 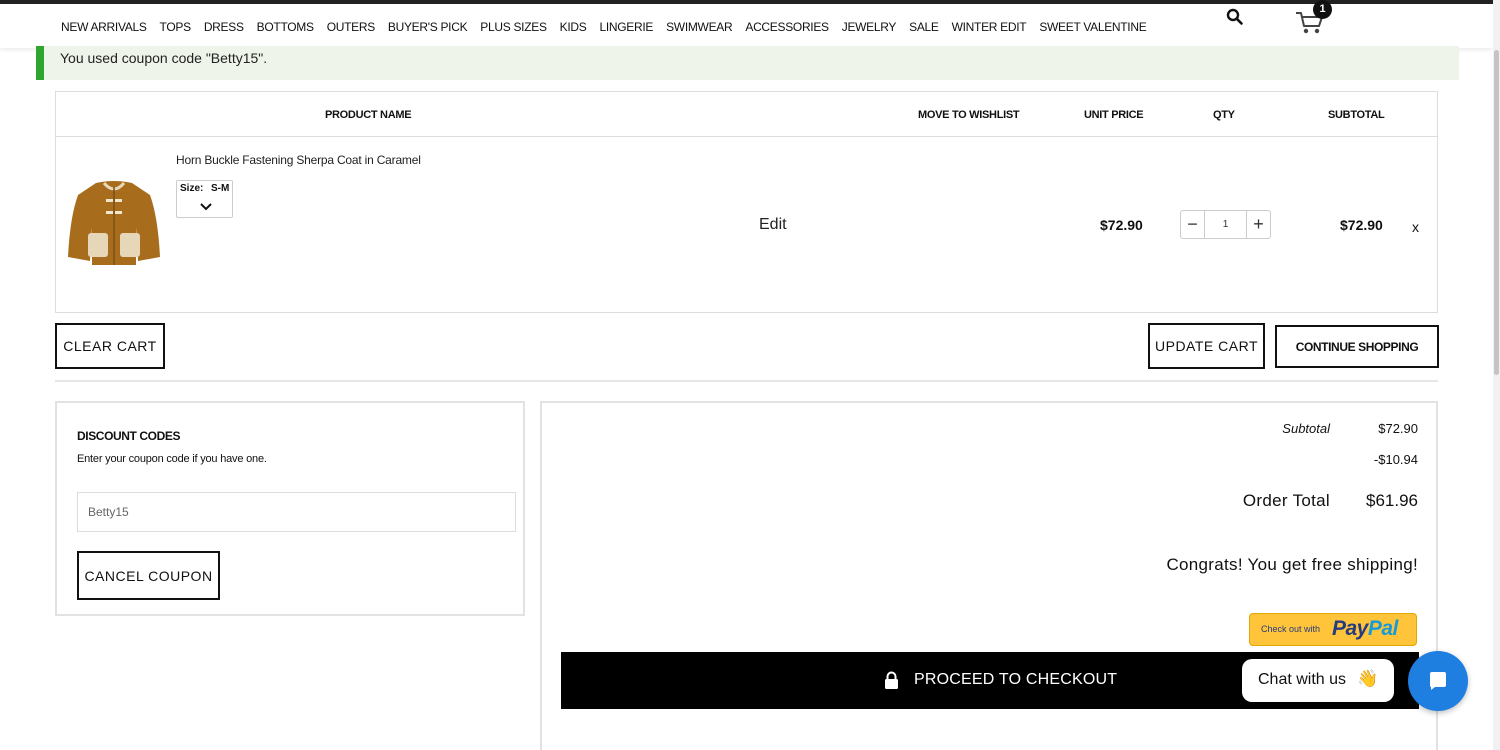 I want to click on discount-title: DISCOUNT CODES, so click(x=129, y=436).